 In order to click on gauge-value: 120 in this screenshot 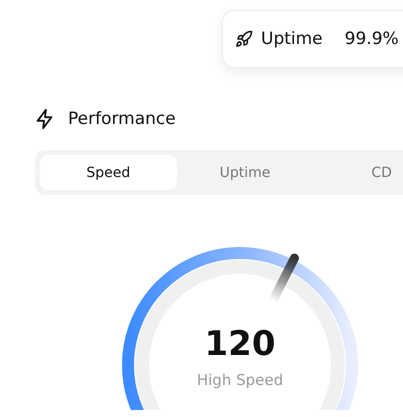, I will do `click(240, 344)`.